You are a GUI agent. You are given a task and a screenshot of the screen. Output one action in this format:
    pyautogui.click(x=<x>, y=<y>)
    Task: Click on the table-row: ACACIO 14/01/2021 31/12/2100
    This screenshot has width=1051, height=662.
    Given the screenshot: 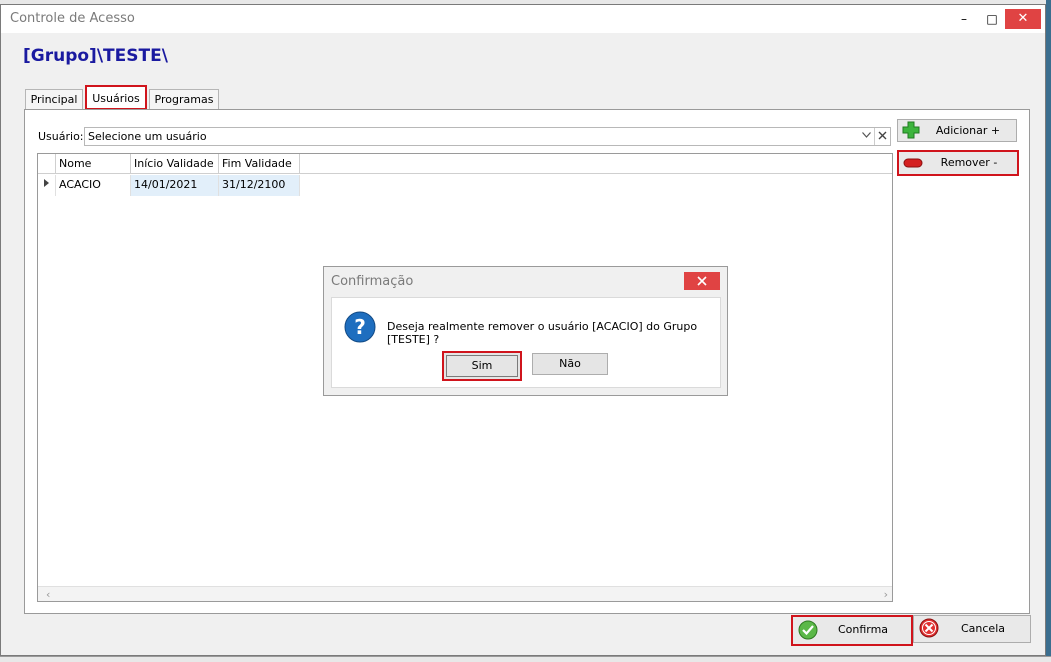 What is the action you would take?
    pyautogui.click(x=169, y=185)
    